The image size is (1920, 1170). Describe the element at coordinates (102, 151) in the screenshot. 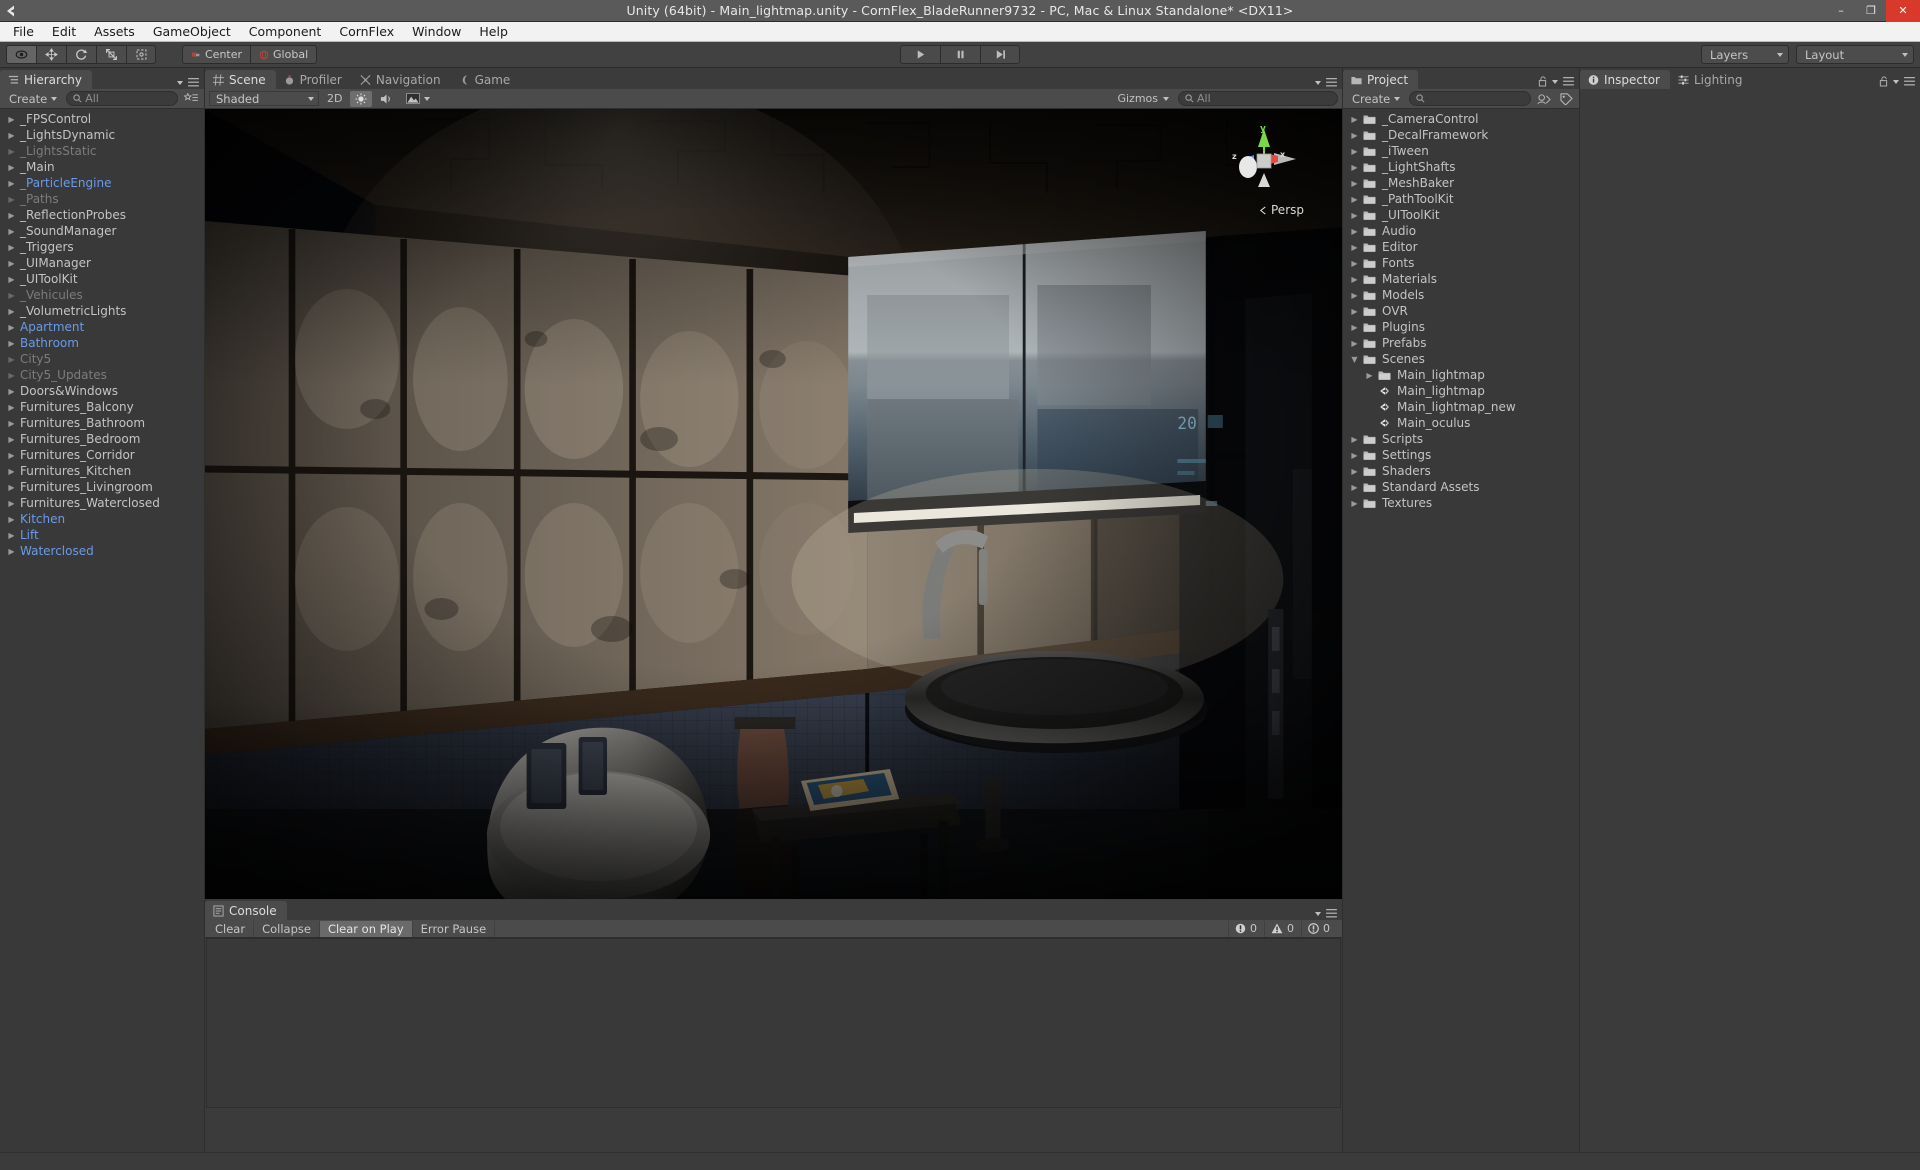

I see `hierarchy-item: ▶ _LightsStatic` at that location.